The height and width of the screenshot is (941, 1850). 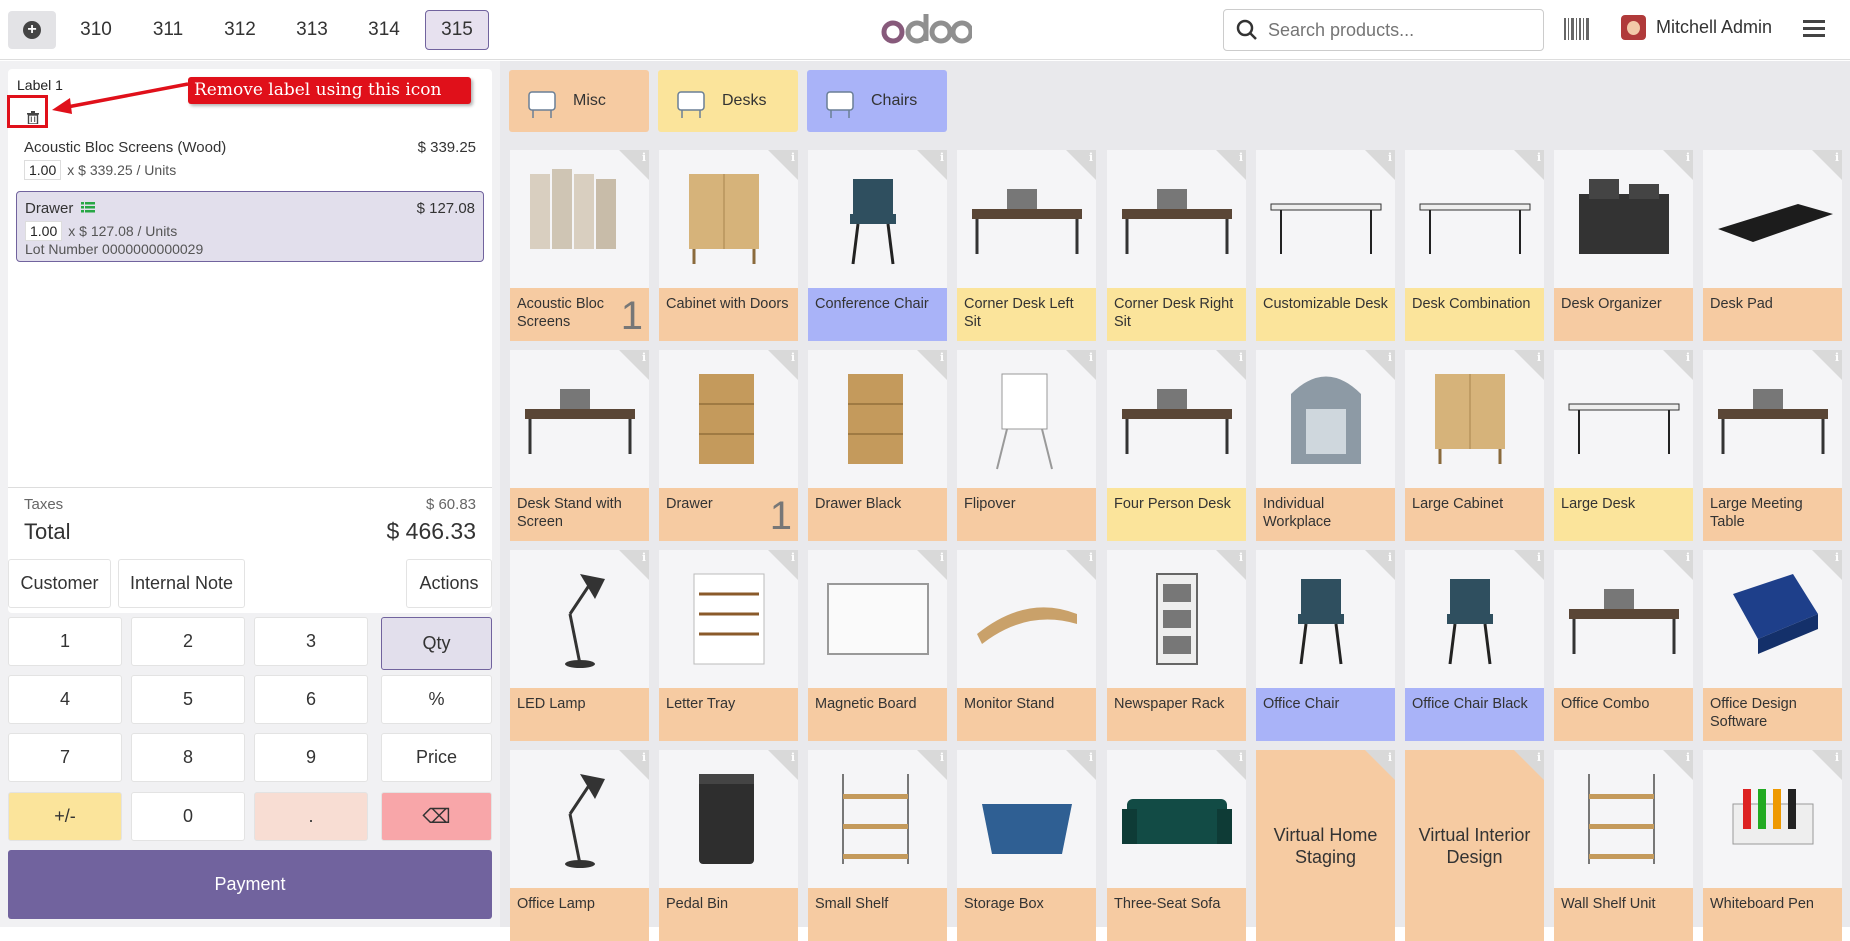 I want to click on product-card: Newspaper Rack i, so click(x=1176, y=645).